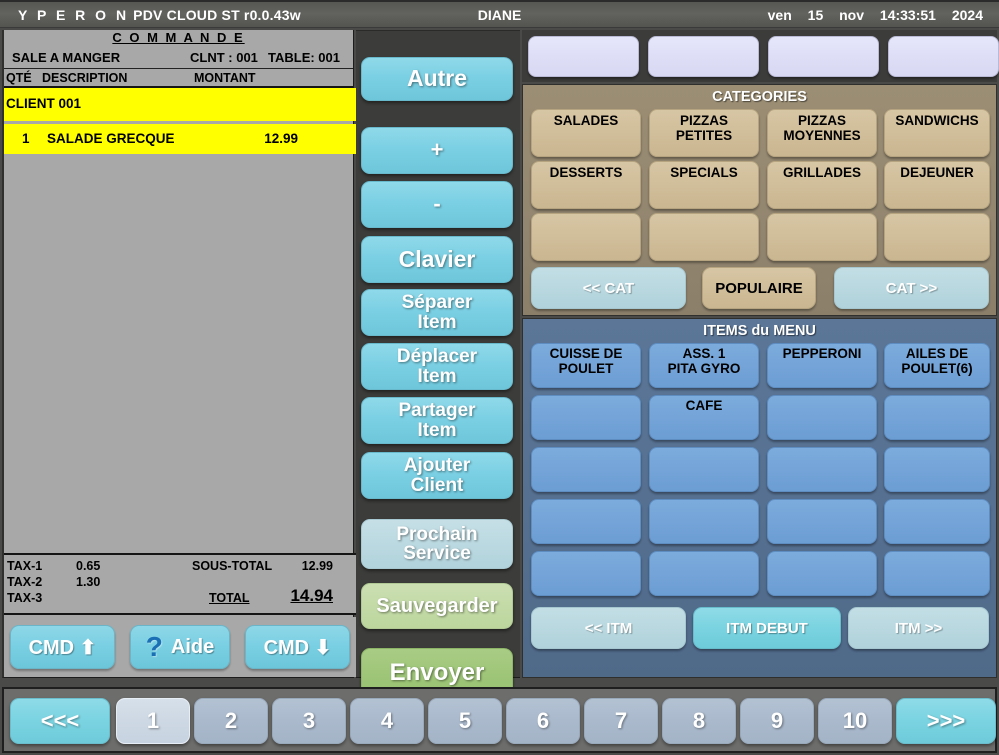 The height and width of the screenshot is (755, 999). Describe the element at coordinates (26, 138) in the screenshot. I see `line-item-qty: 1` at that location.